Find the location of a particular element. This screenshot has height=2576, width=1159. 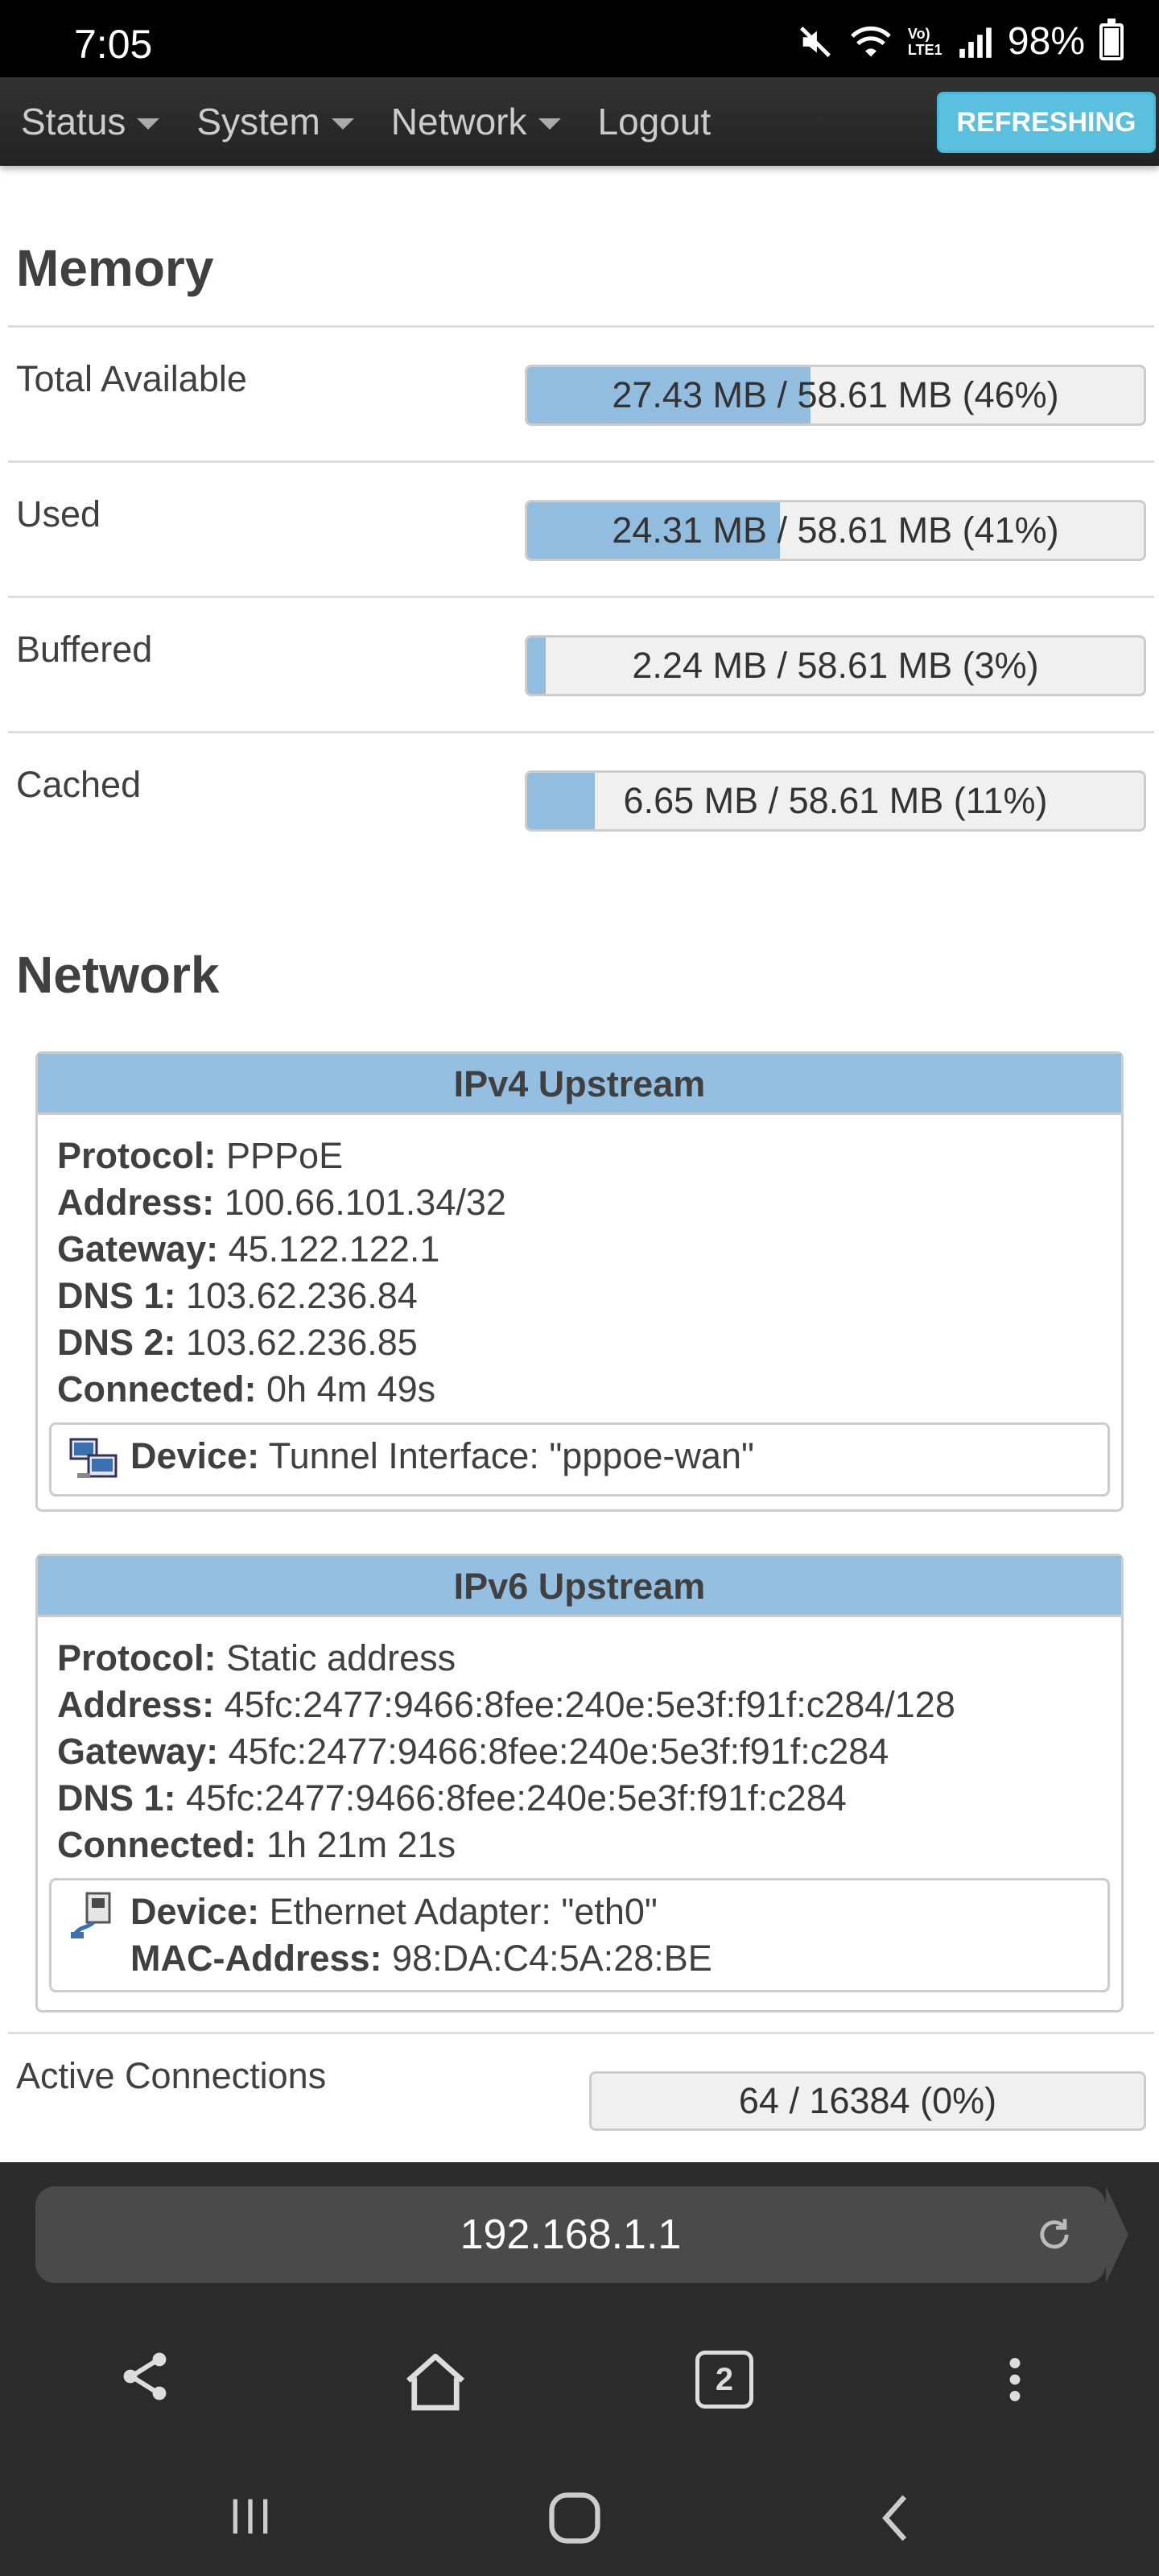

signal-icon is located at coordinates (975, 42).